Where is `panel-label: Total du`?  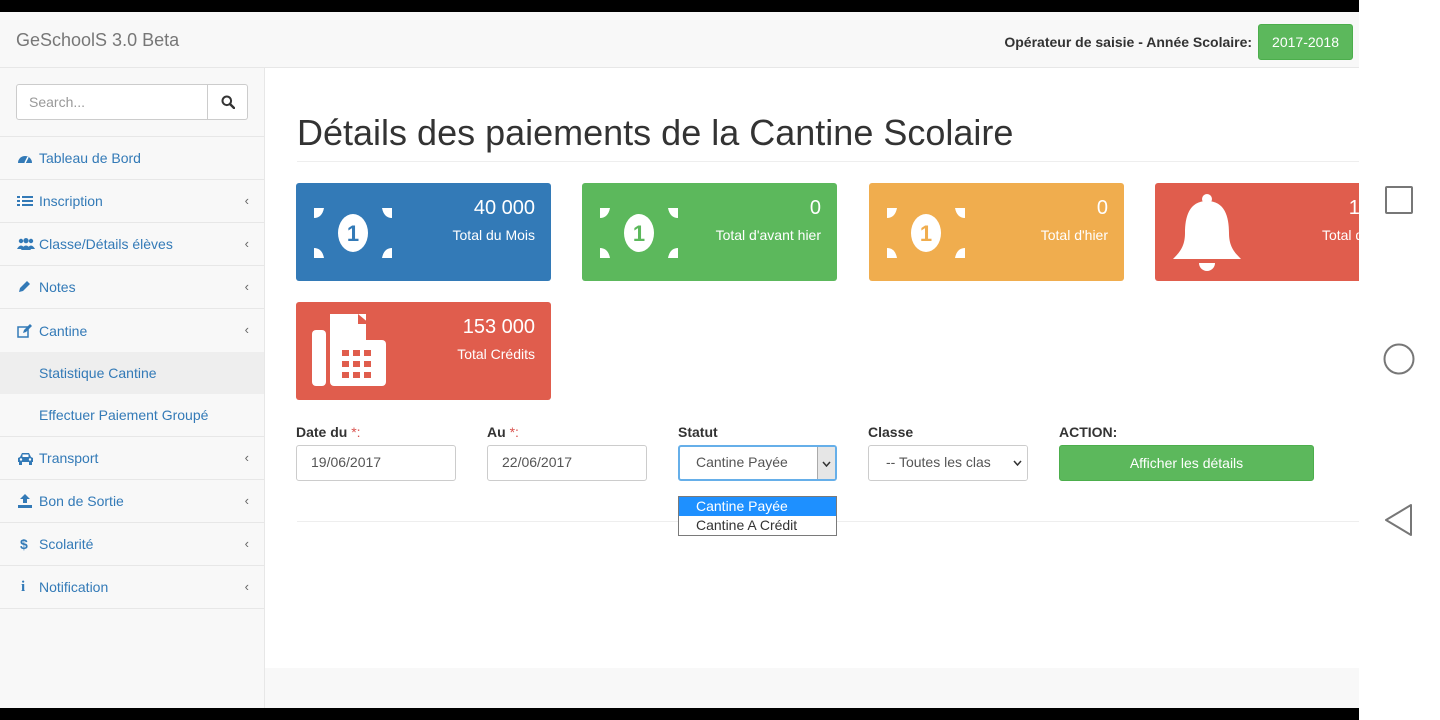
panel-label: Total du is located at coordinates (1340, 235).